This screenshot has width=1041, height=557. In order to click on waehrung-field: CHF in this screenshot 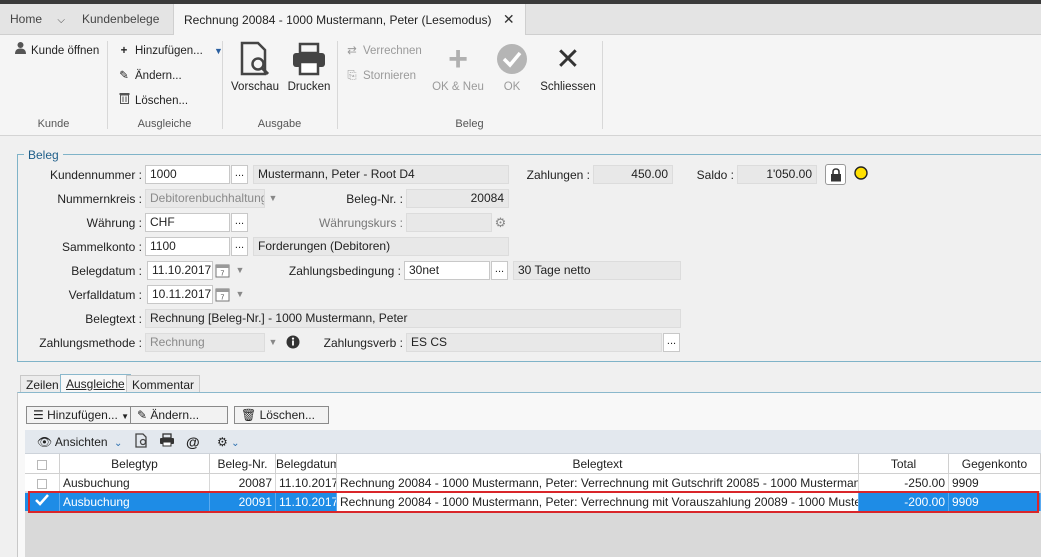, I will do `click(187, 222)`.